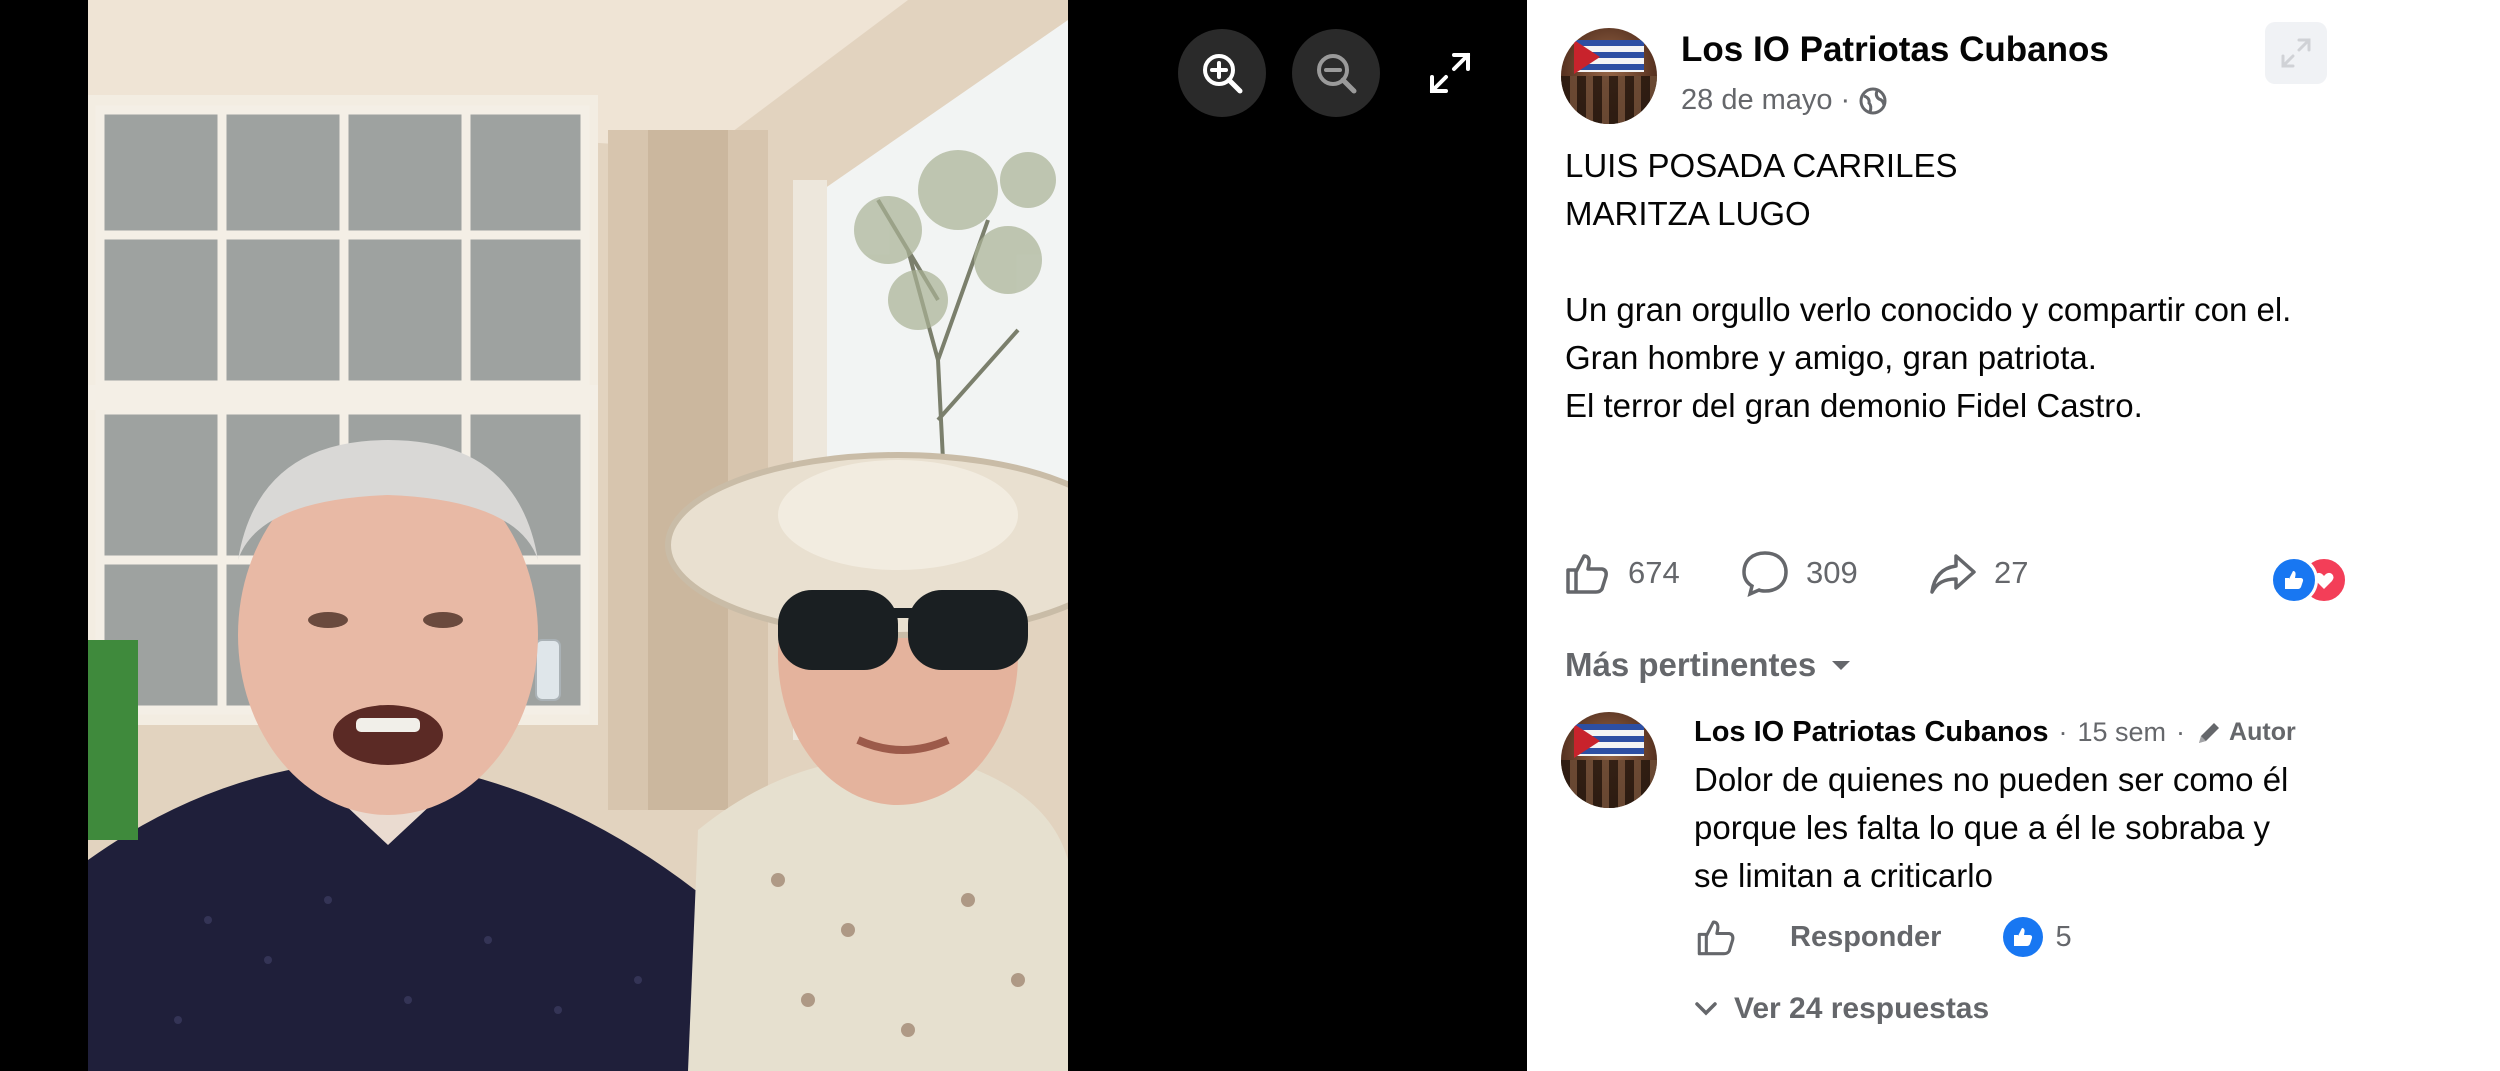 This screenshot has width=2500, height=1071. I want to click on post-line: Gran hombre y amigo, gran patriota., so click(1831, 357).